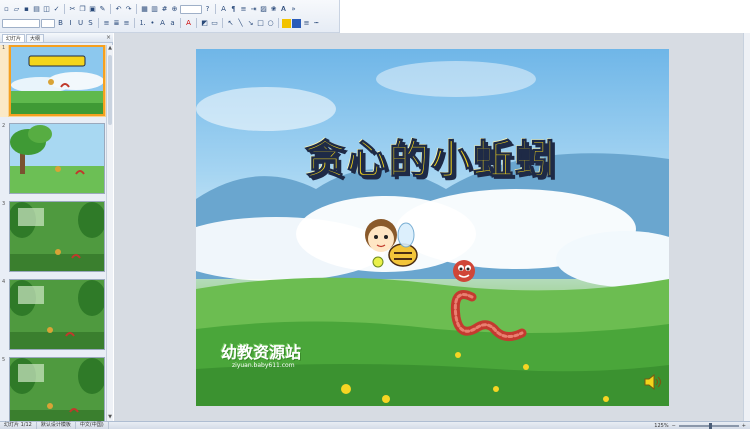  Describe the element at coordinates (57, 314) in the screenshot. I see `slide-4-preview` at that location.